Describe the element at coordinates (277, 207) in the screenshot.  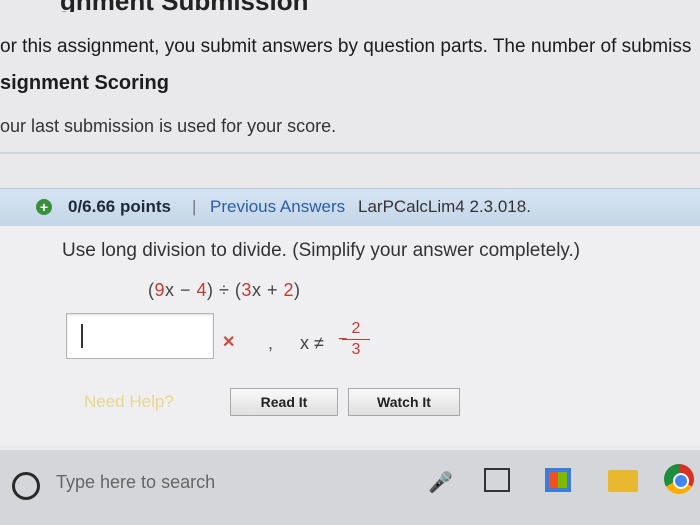
I see `previous-answers-link: Previous Answers` at that location.